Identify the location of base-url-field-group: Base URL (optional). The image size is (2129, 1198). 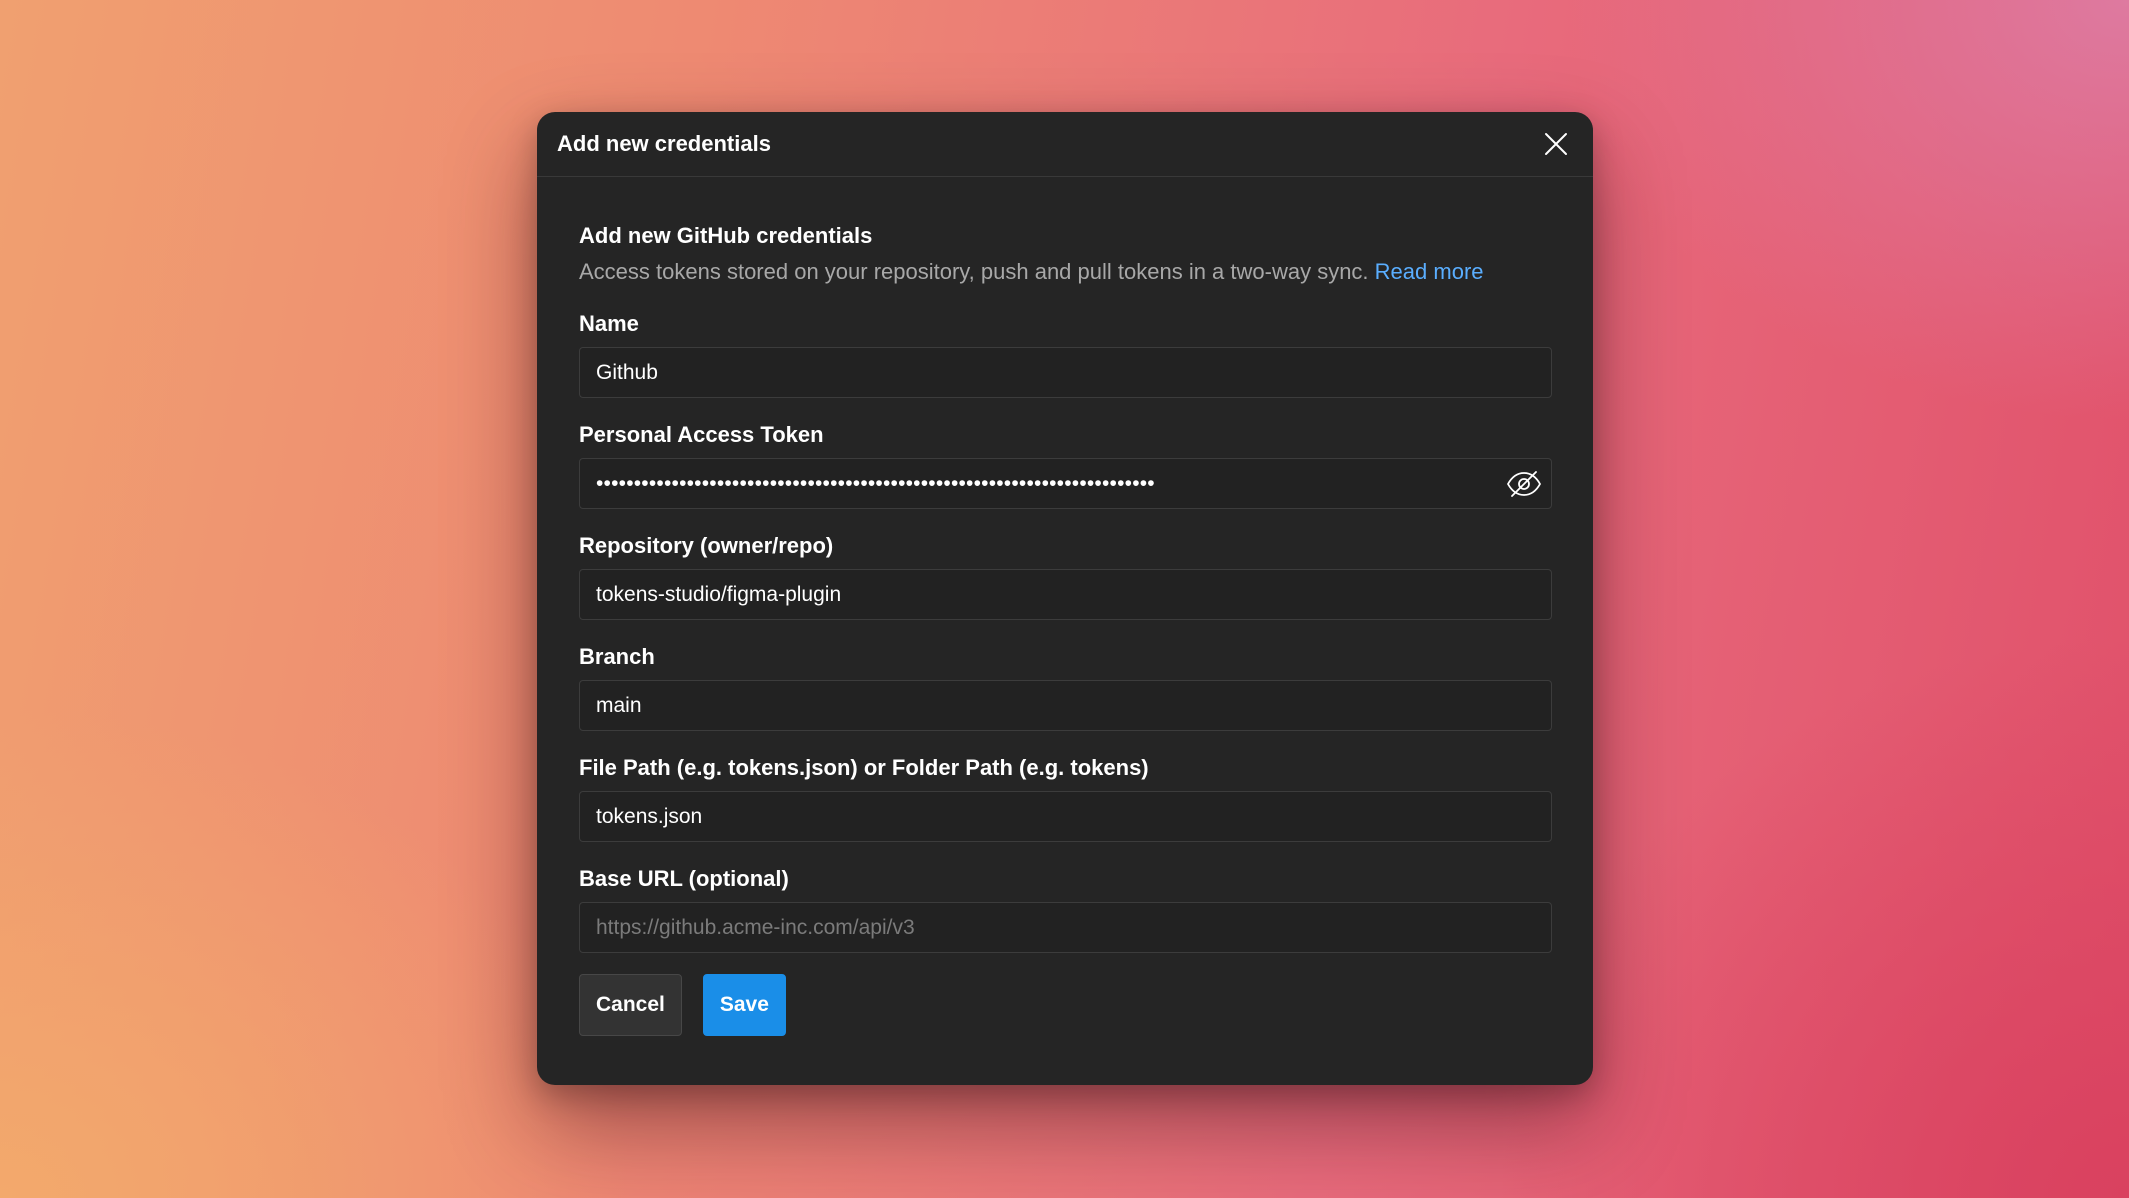
(1065, 908).